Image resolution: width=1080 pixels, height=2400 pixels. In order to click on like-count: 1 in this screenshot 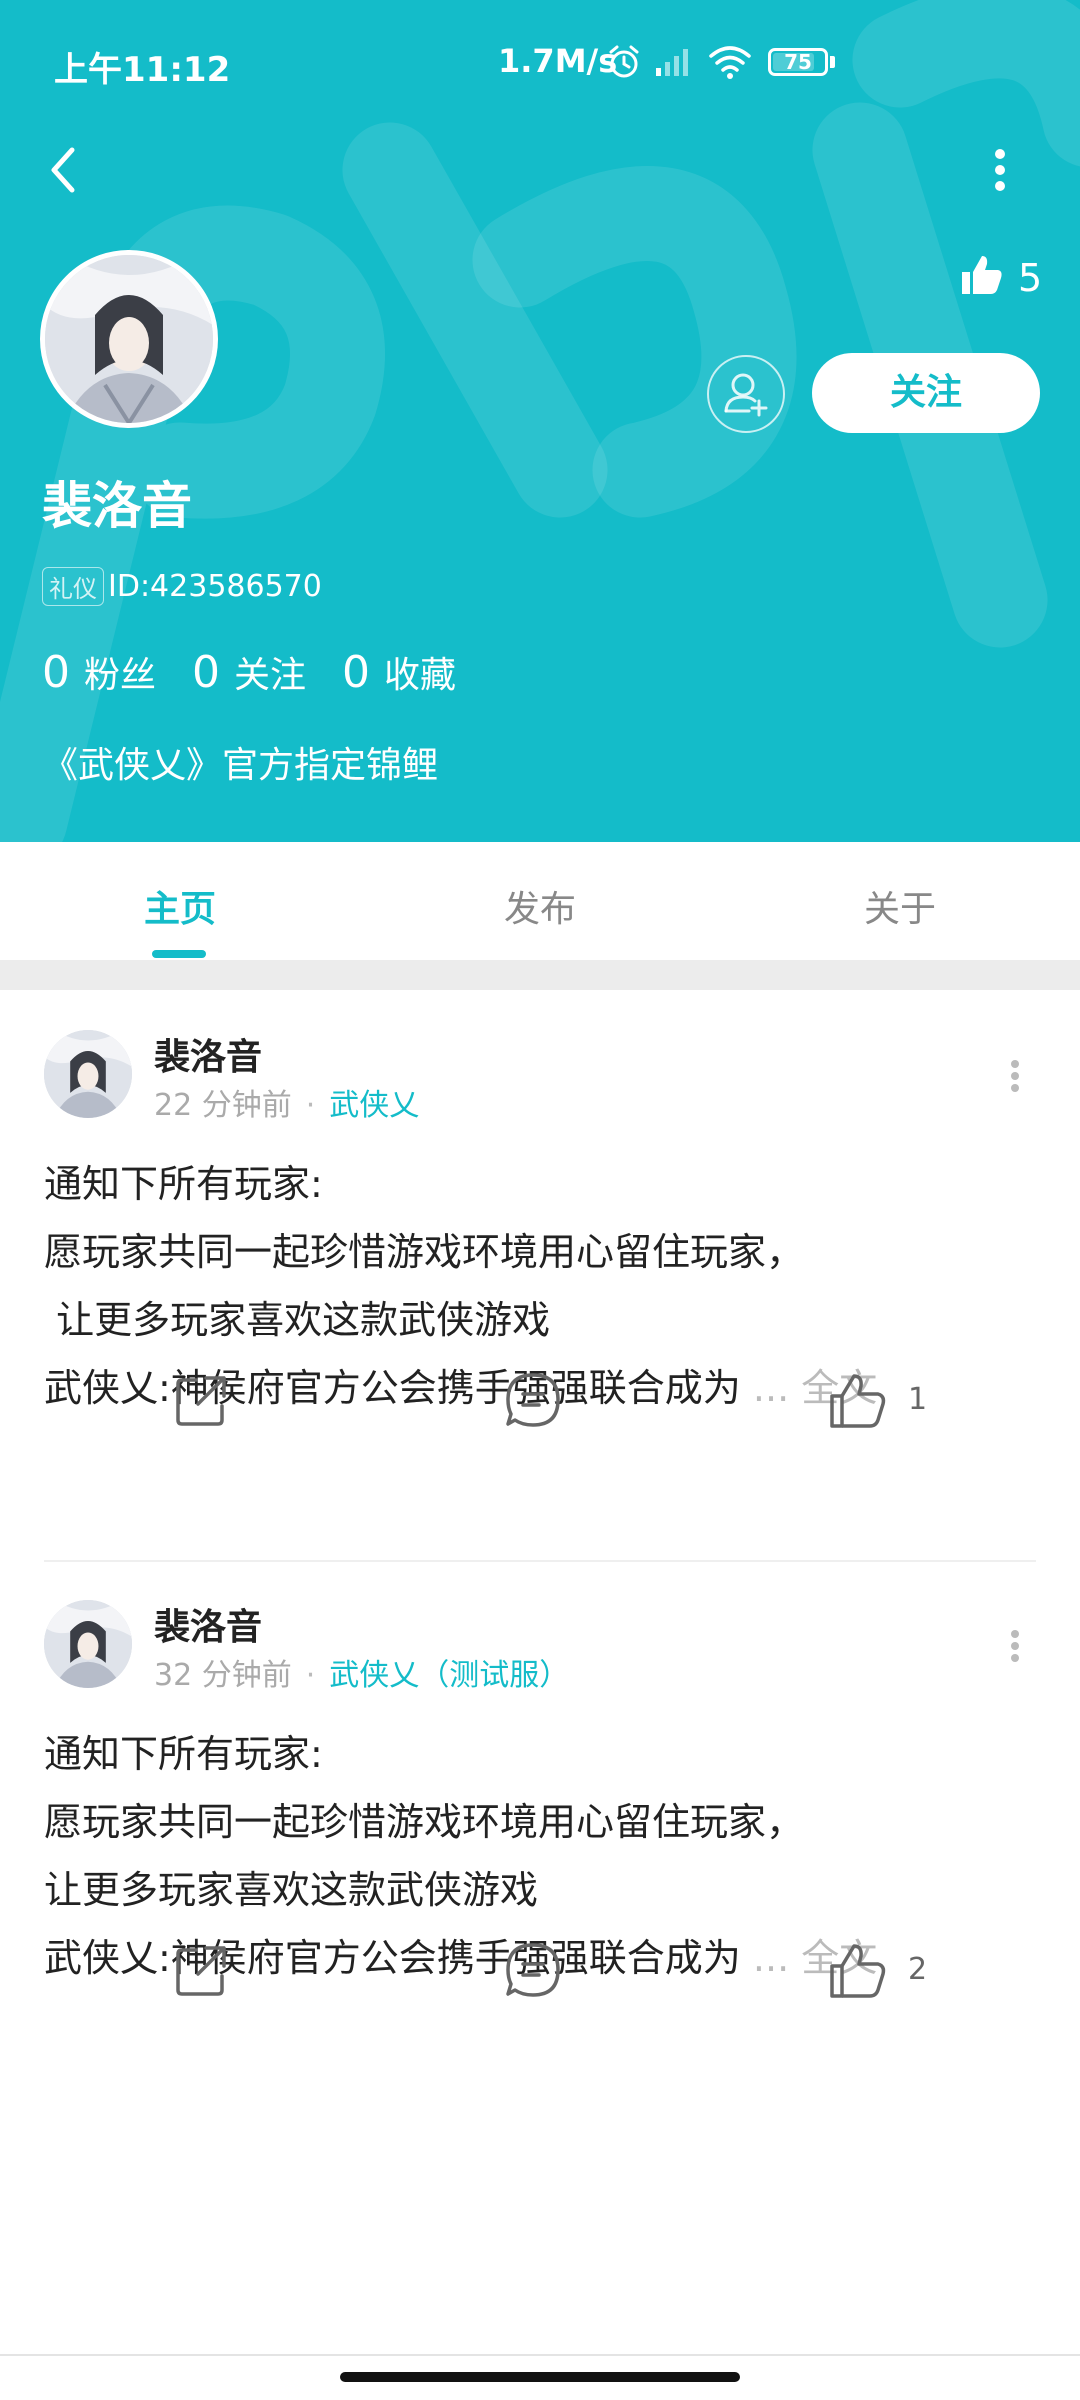, I will do `click(918, 1399)`.